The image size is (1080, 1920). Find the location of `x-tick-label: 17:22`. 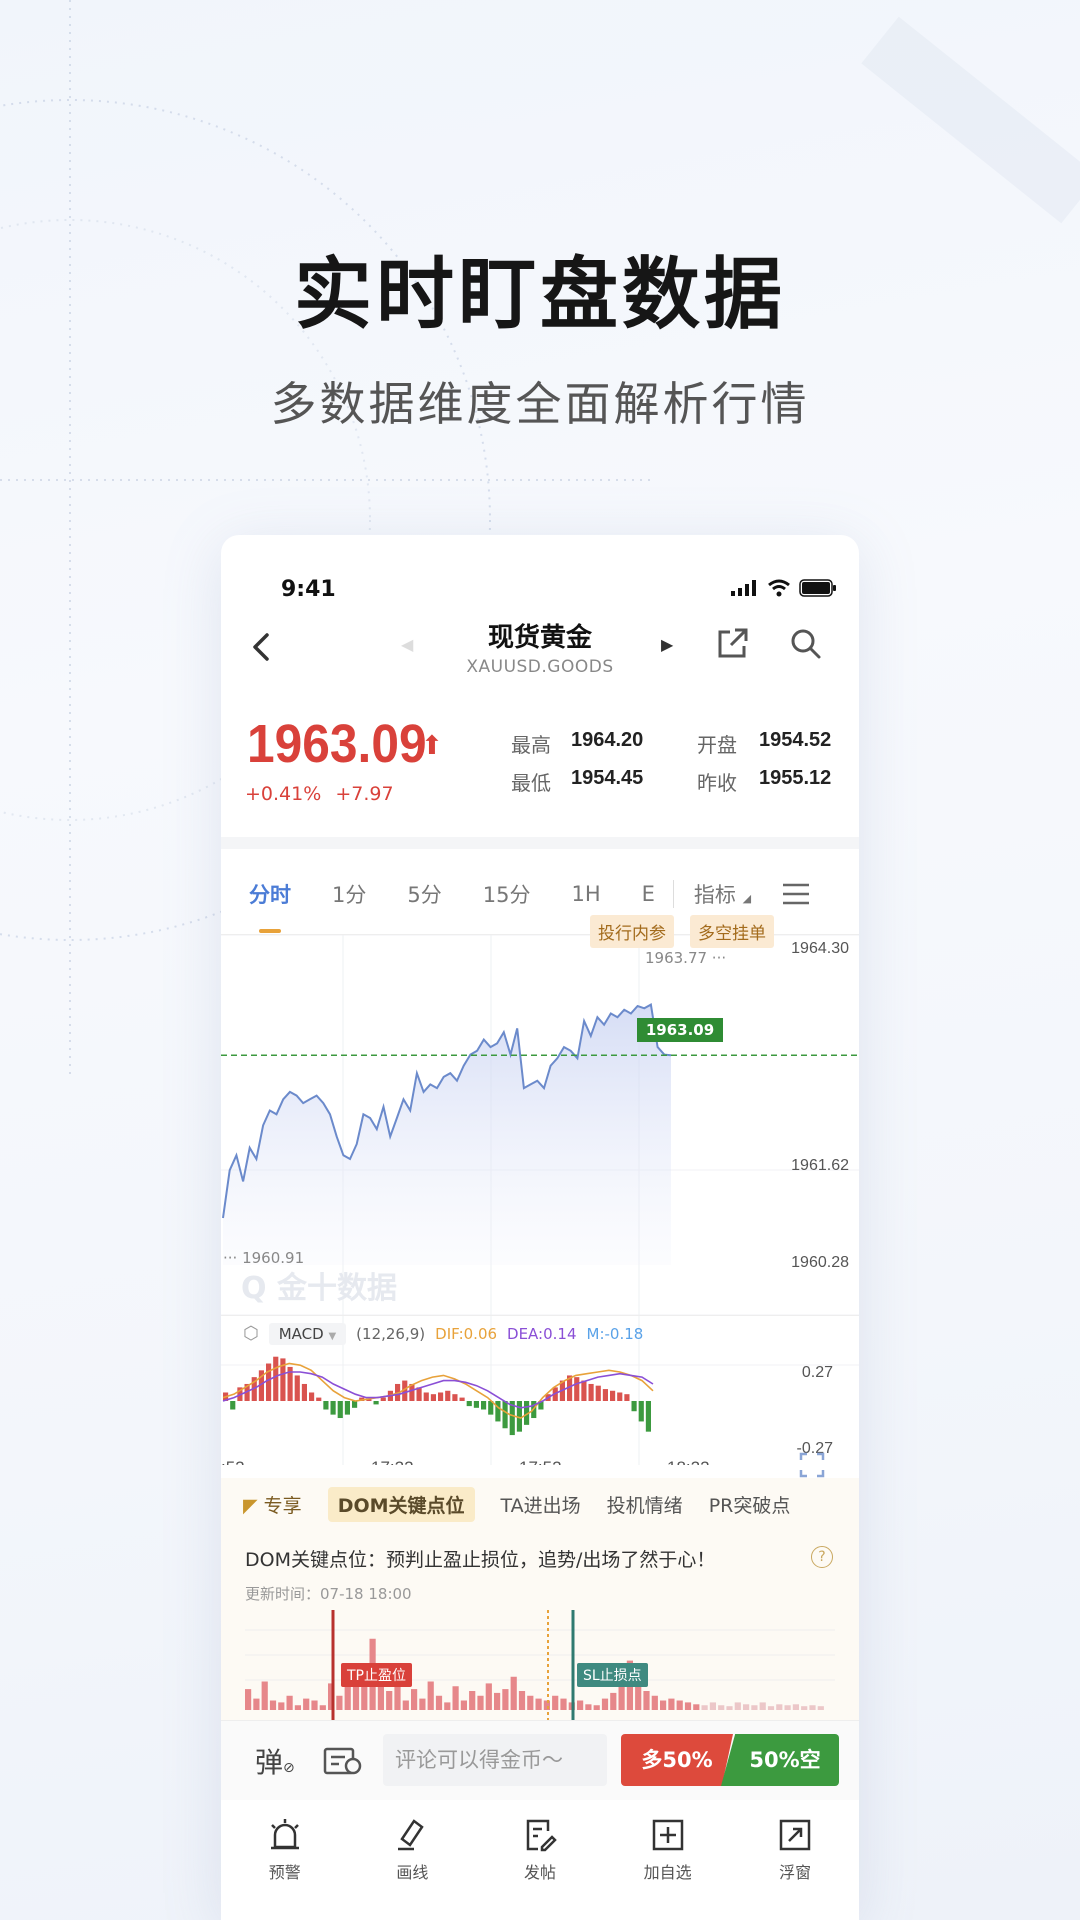

x-tick-label: 17:22 is located at coordinates (392, 1461).